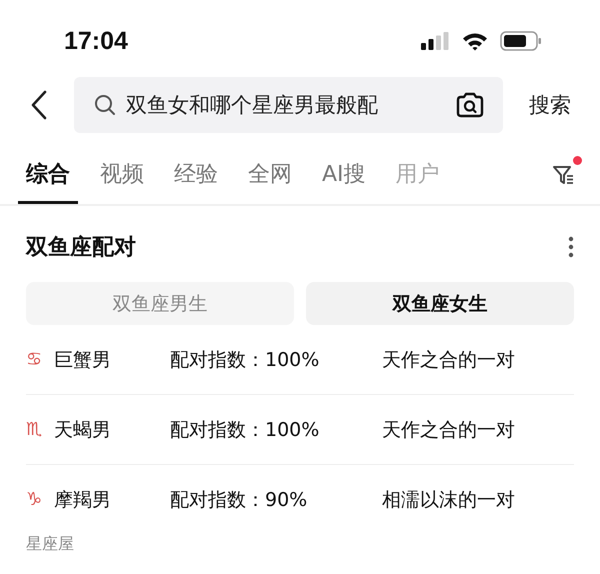 This screenshot has width=600, height=574. Describe the element at coordinates (196, 181) in the screenshot. I see `tab: 经验` at that location.